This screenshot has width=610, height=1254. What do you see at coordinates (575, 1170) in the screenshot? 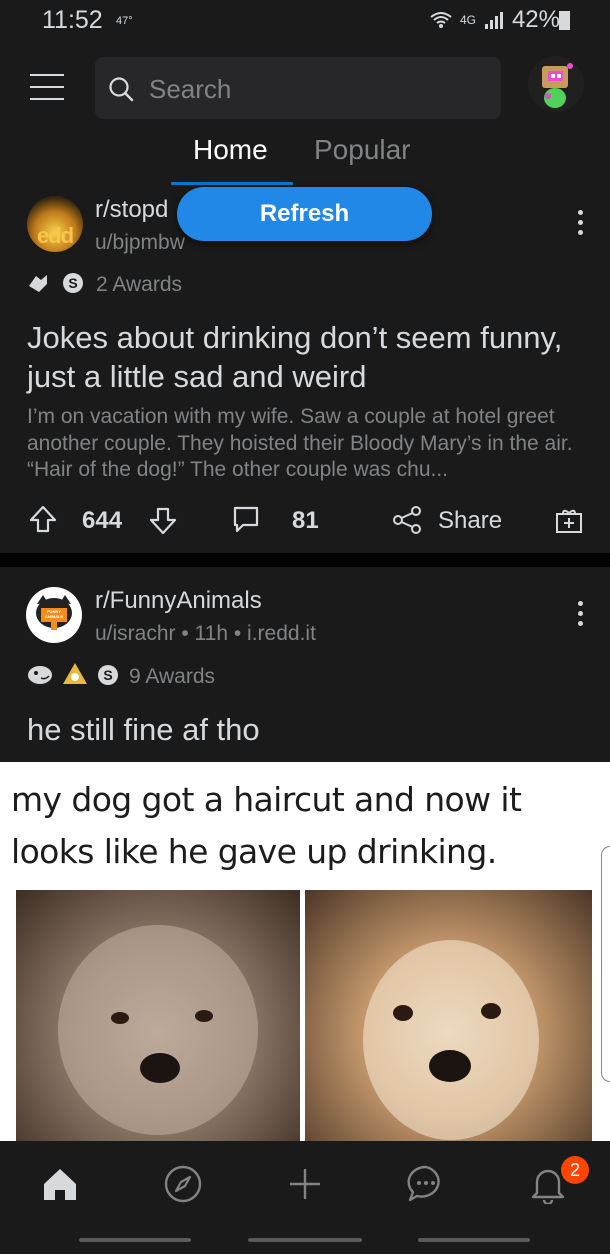
I see `notification-badge: 2` at bounding box center [575, 1170].